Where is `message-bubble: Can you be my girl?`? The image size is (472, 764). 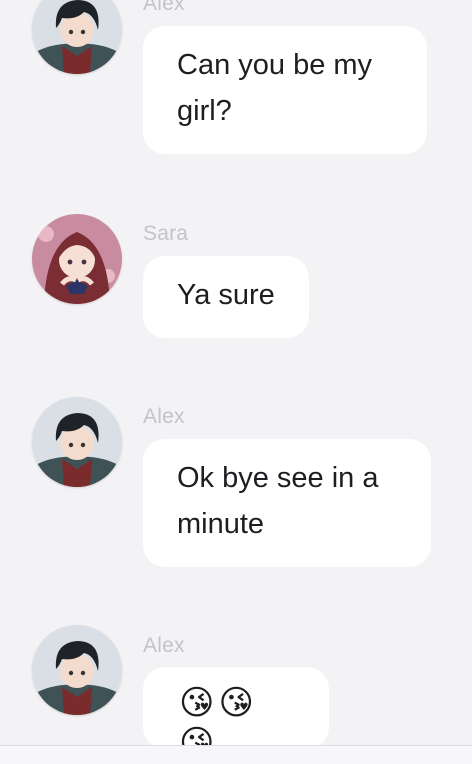 message-bubble: Can you be my girl? is located at coordinates (285, 90).